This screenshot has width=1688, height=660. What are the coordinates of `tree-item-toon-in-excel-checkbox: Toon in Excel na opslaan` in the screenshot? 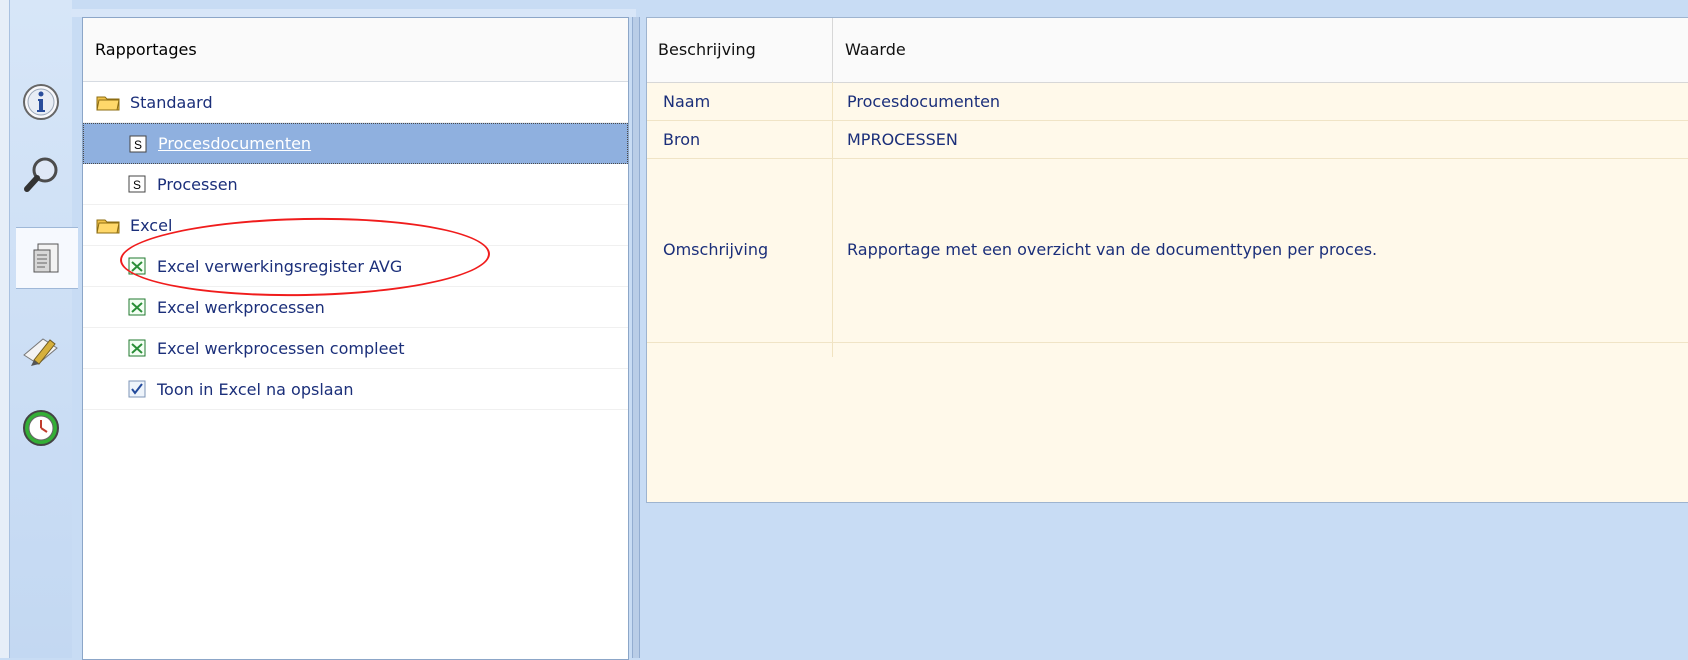 It's located at (355, 389).